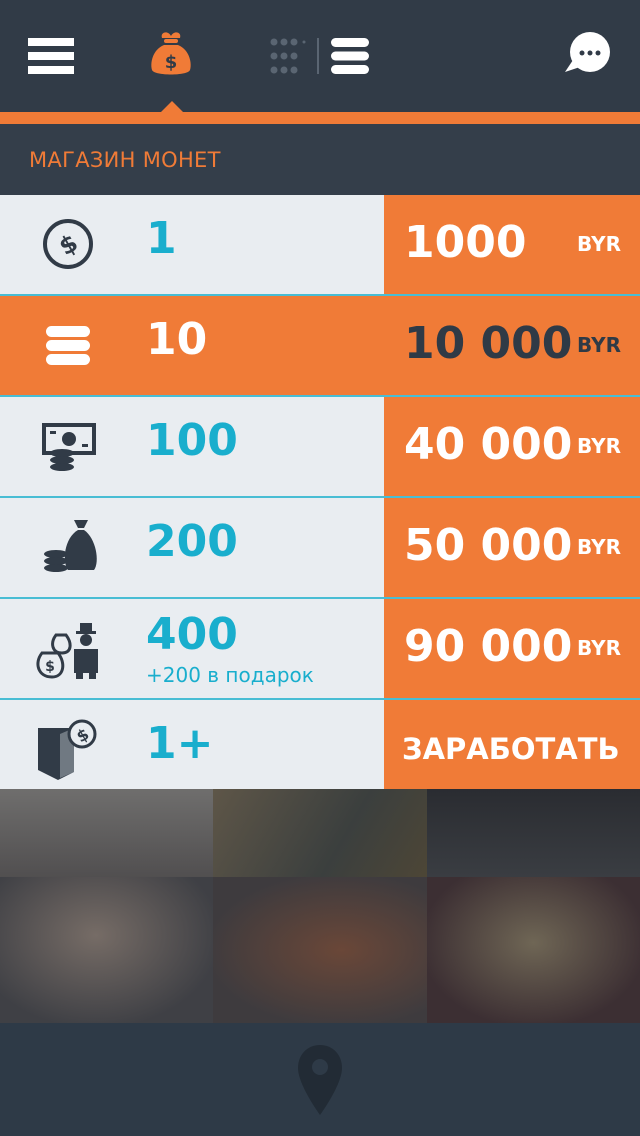  What do you see at coordinates (68, 648) in the screenshot?
I see `rich-man-bags-icon: $` at bounding box center [68, 648].